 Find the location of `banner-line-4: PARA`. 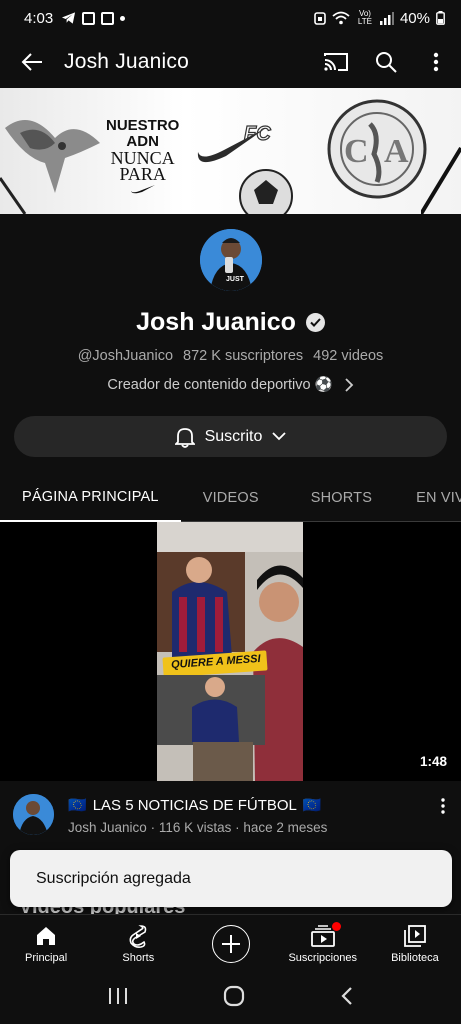

banner-line-4: PARA is located at coordinates (142, 174).